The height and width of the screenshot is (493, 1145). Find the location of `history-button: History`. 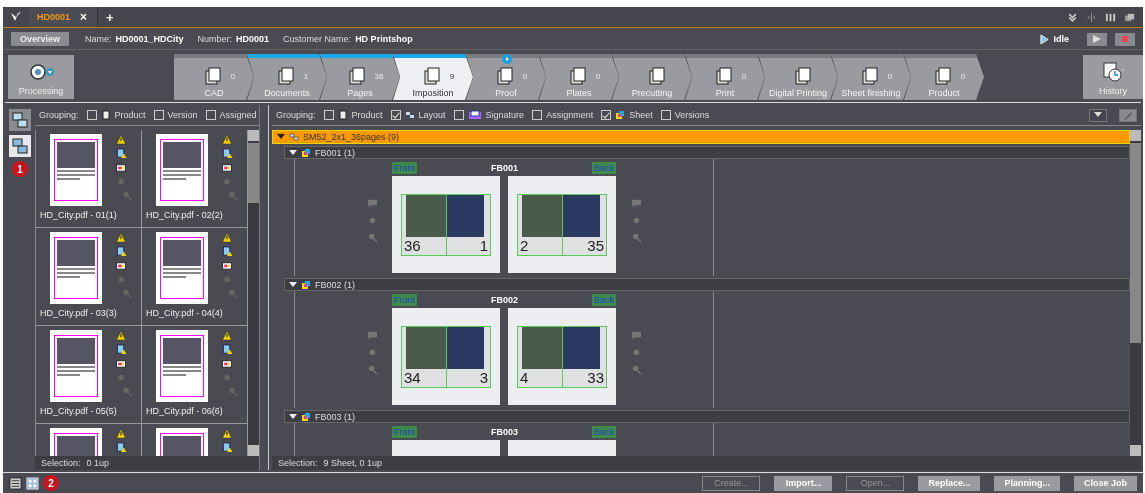

history-button: History is located at coordinates (1113, 77).